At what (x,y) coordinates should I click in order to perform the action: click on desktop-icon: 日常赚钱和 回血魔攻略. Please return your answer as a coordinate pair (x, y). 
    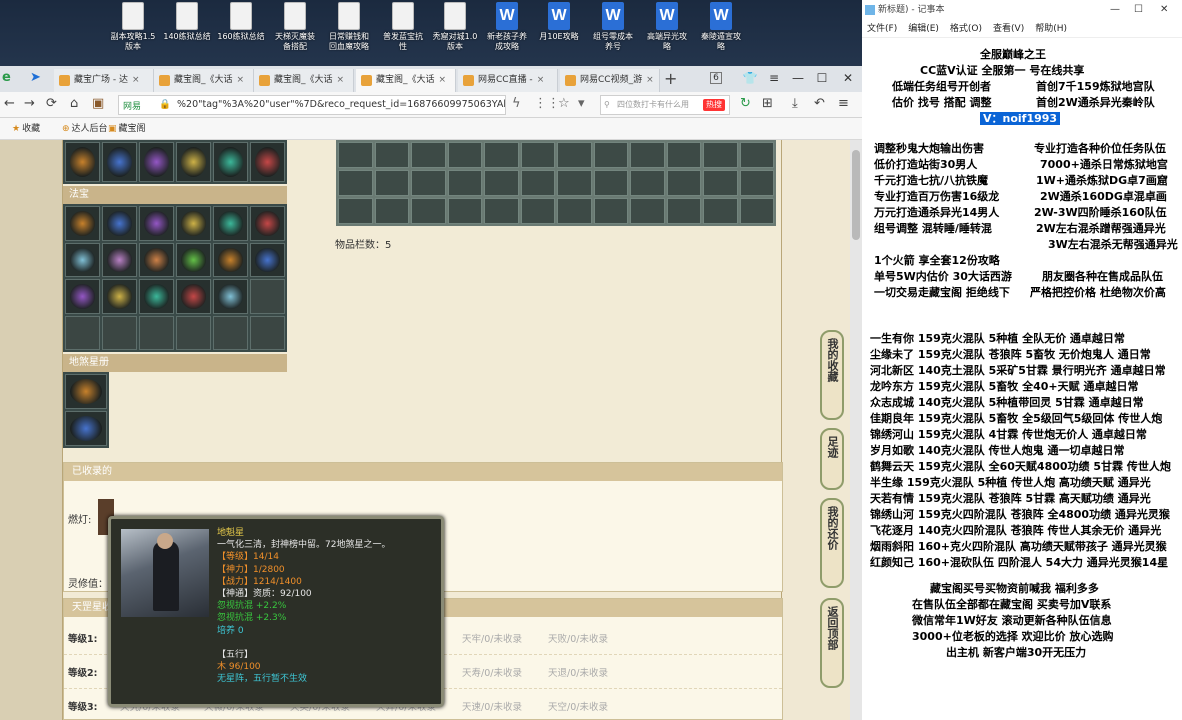
    Looking at the image, I should click on (349, 34).